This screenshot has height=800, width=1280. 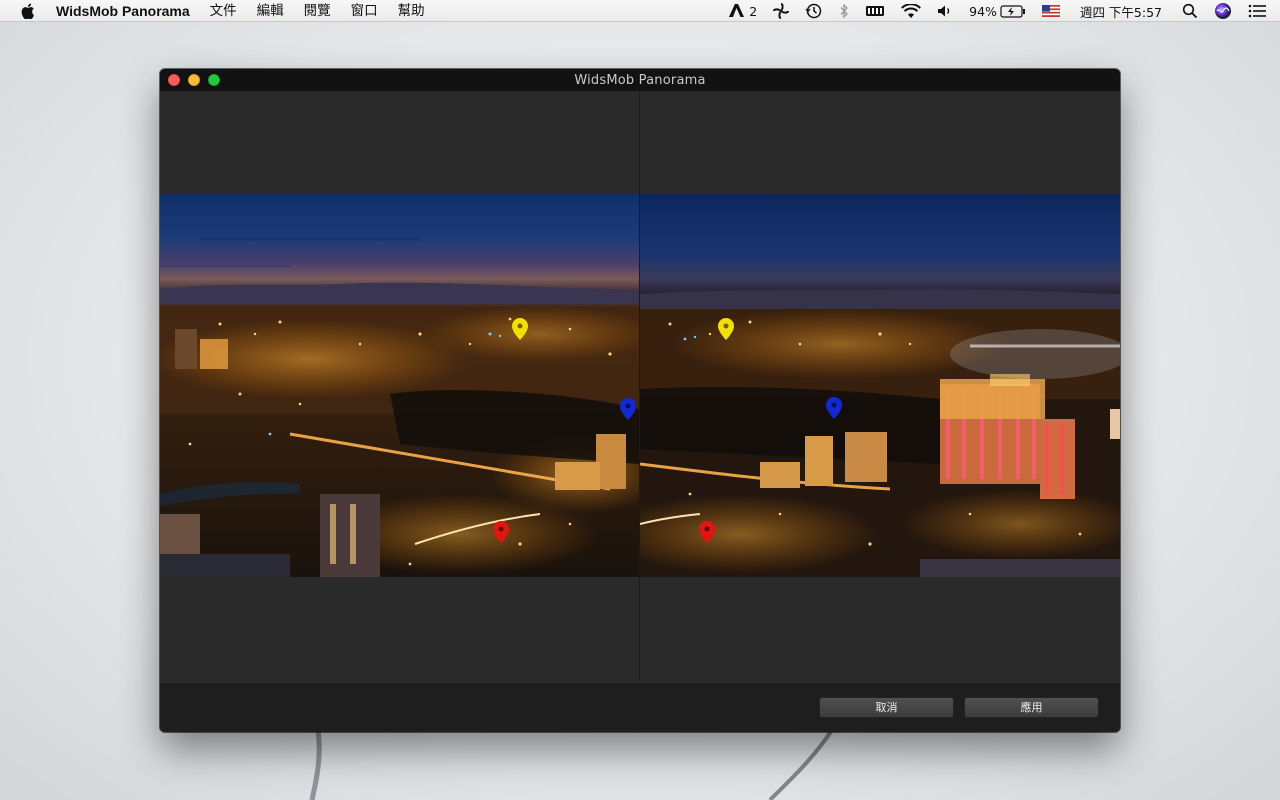 What do you see at coordinates (911, 11) in the screenshot?
I see `wifi-icon` at bounding box center [911, 11].